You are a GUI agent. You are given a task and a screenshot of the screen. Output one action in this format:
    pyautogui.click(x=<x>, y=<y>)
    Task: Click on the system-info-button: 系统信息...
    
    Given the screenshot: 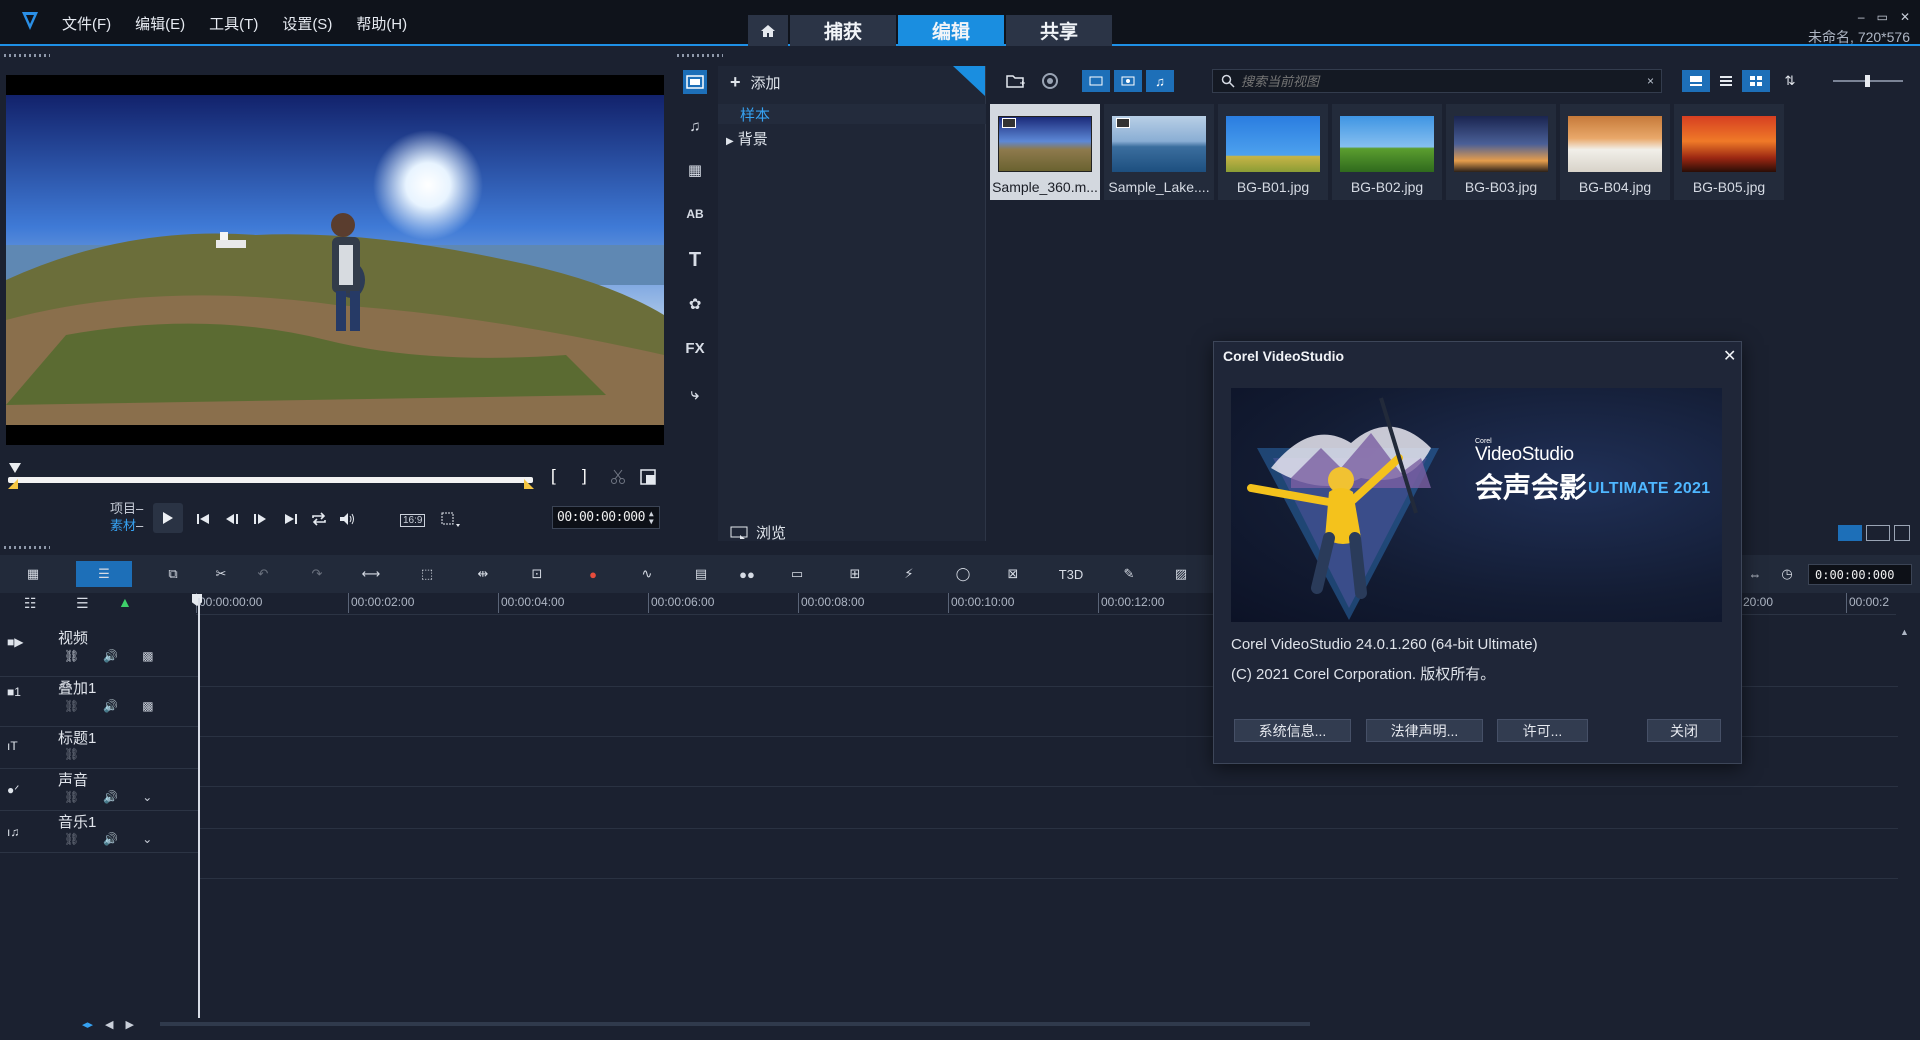 What is the action you would take?
    pyautogui.click(x=1292, y=730)
    